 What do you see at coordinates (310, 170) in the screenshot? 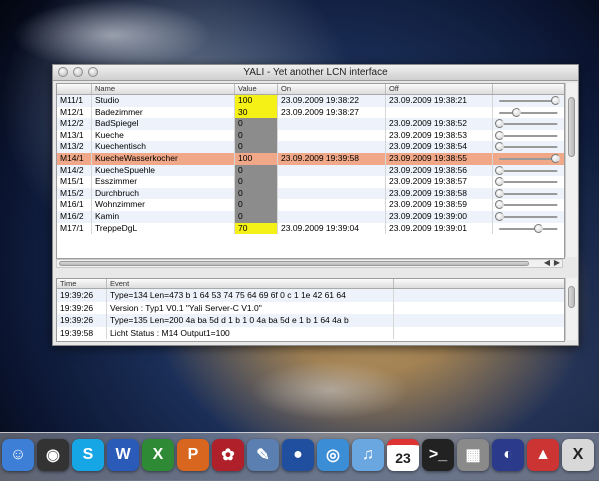
I see `table-row: M14/2 KuecheSpuehle 0 23.09.2009 19:38:56` at bounding box center [310, 170].